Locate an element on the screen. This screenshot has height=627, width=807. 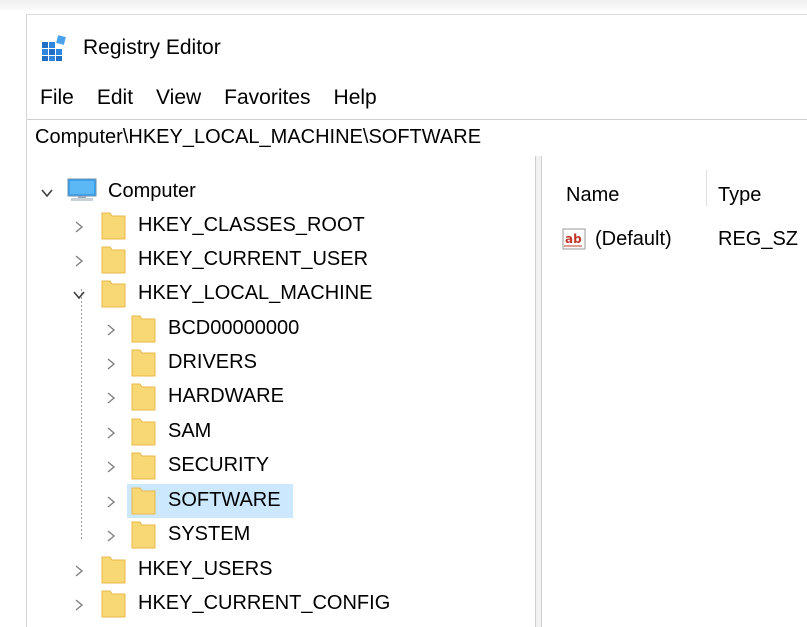
svg-text: ab is located at coordinates (573, 239).